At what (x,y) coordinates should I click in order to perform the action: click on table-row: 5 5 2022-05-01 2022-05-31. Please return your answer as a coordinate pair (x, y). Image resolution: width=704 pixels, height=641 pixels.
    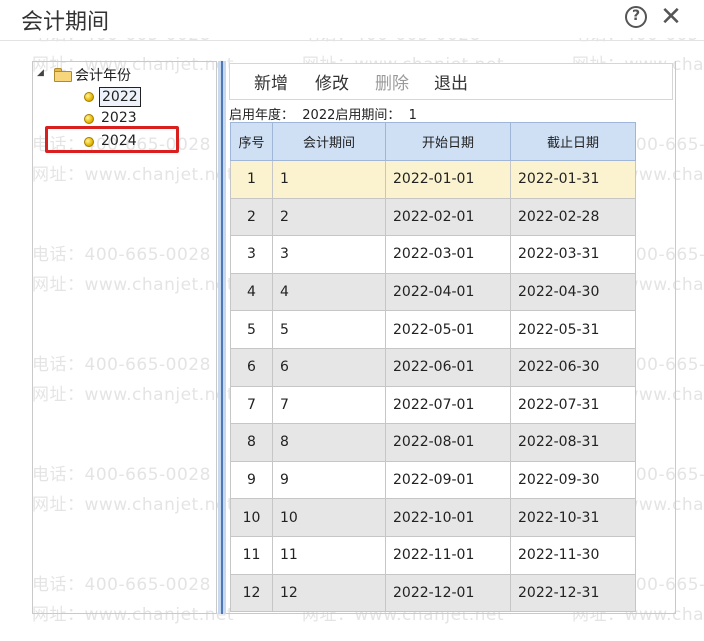
    Looking at the image, I should click on (433, 329).